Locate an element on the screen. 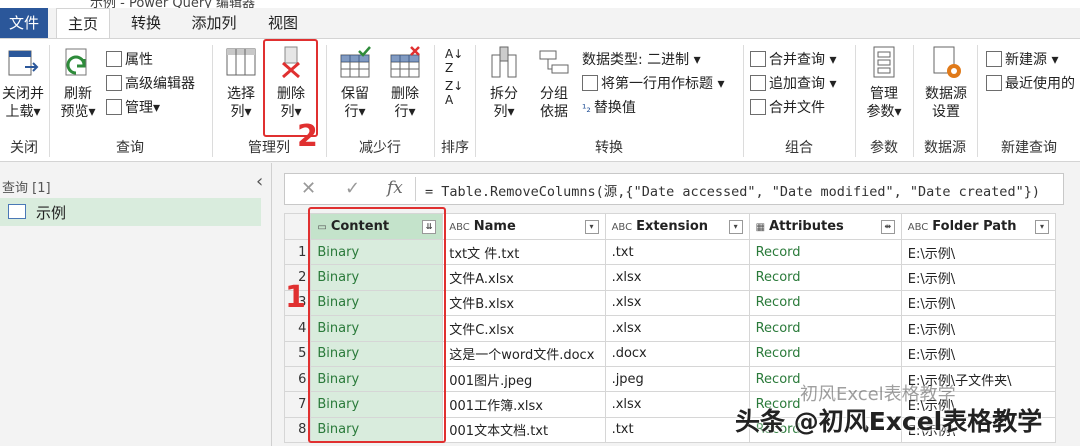 The width and height of the screenshot is (1080, 446). combine-files-button: 合并文件 is located at coordinates (787, 108).